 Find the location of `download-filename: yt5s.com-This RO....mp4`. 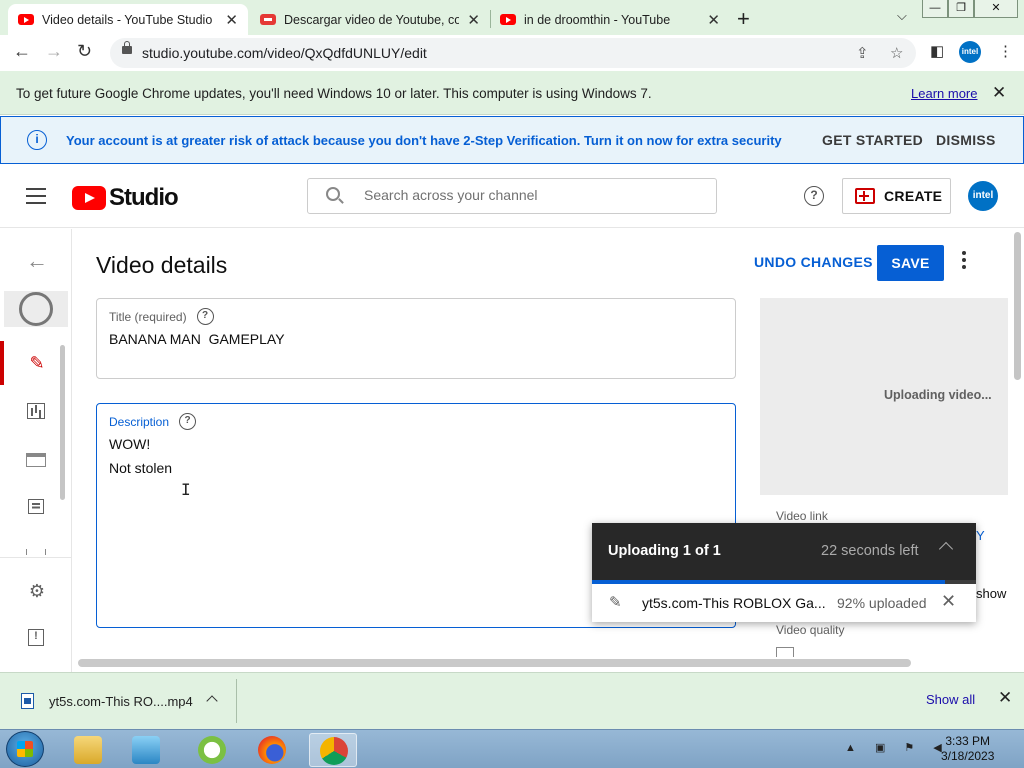

download-filename: yt5s.com-This RO....mp4 is located at coordinates (121, 701).